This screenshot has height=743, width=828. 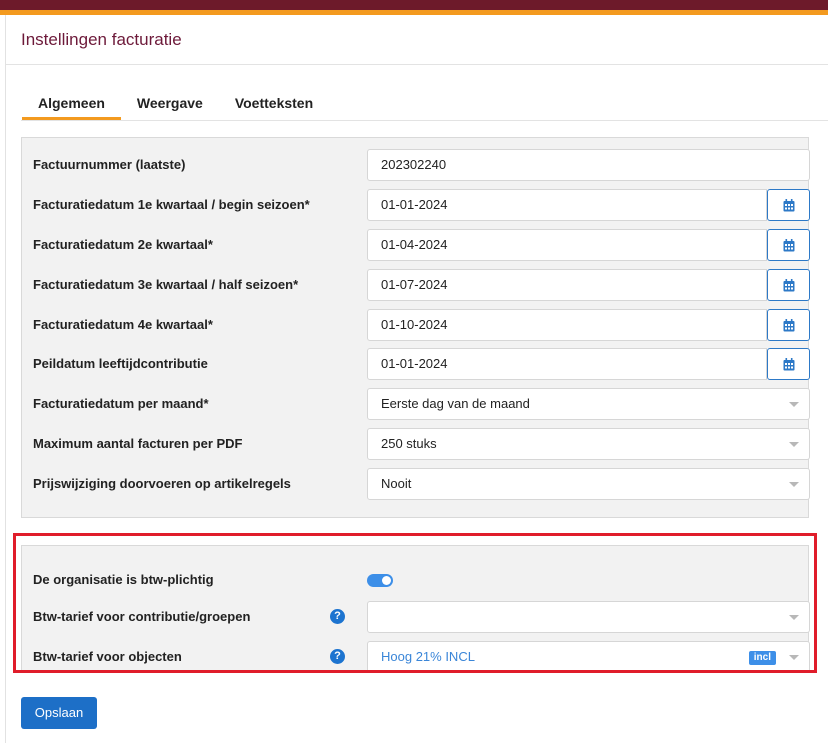 What do you see at coordinates (101, 39) in the screenshot?
I see `page-title: Instellingen facturatie` at bounding box center [101, 39].